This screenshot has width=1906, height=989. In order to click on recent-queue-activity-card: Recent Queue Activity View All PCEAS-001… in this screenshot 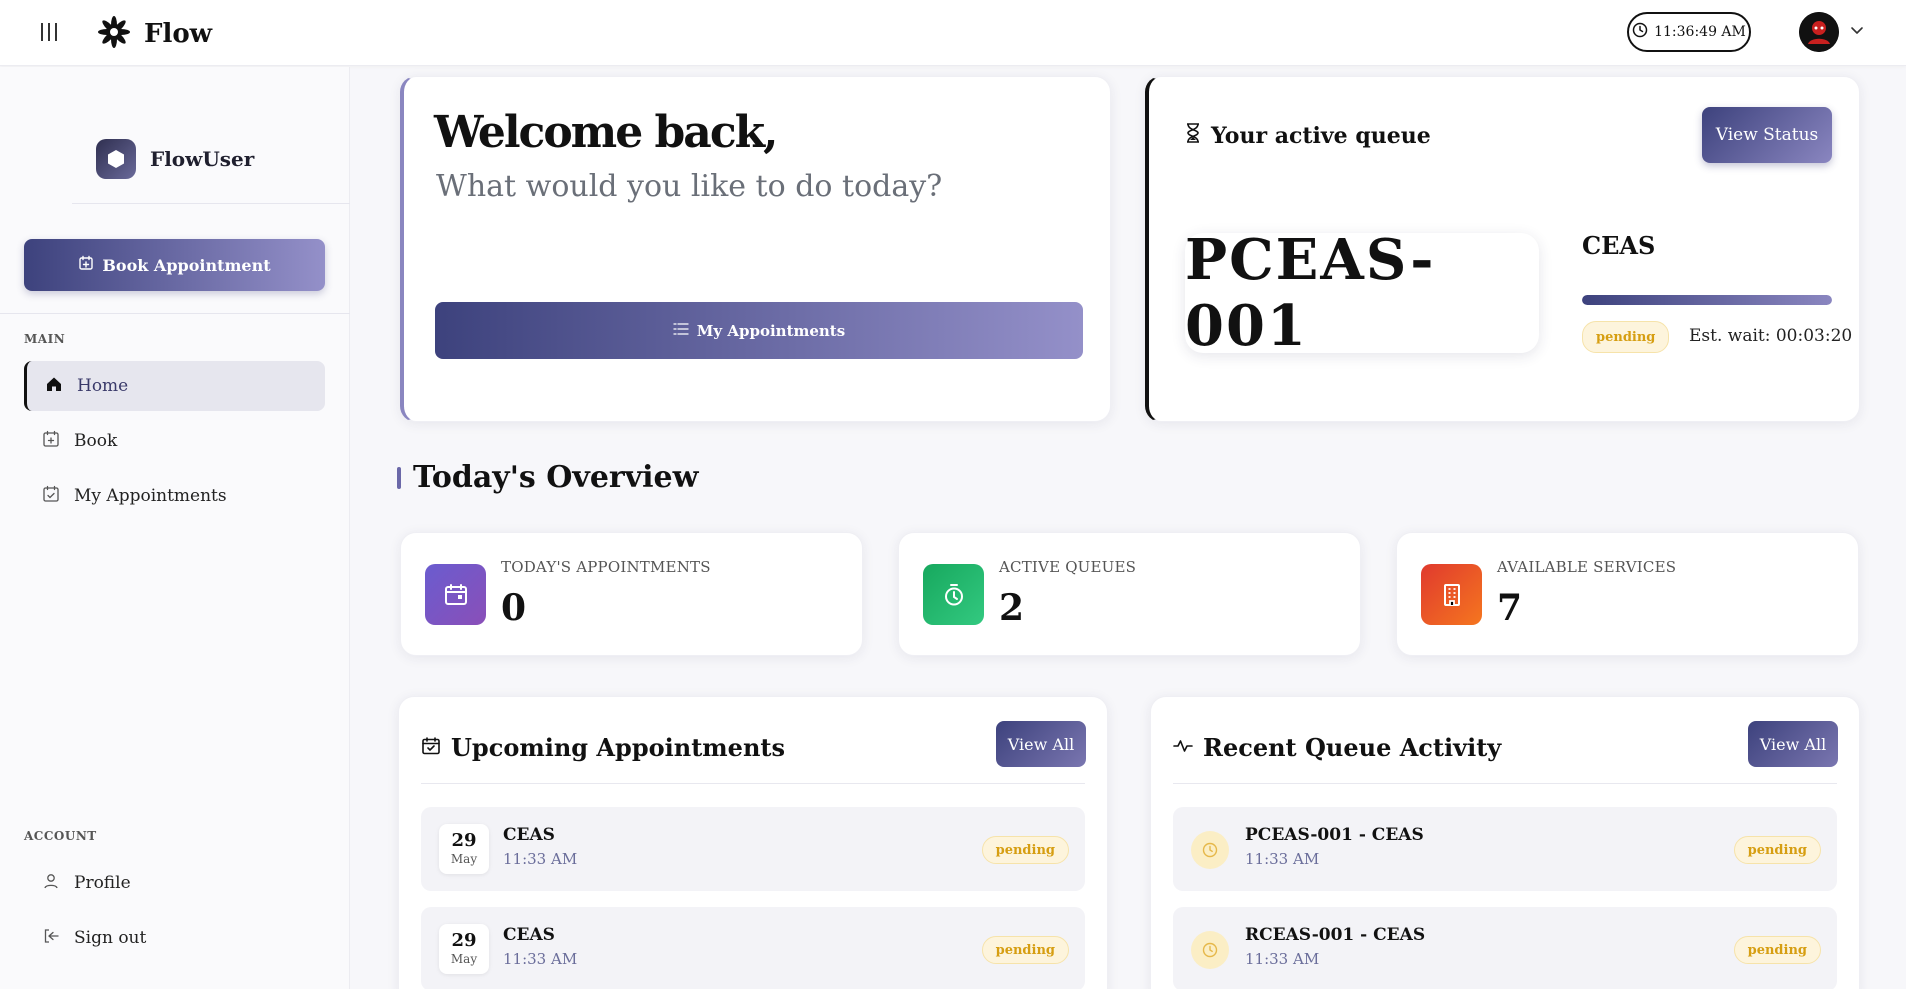, I will do `click(1505, 842)`.